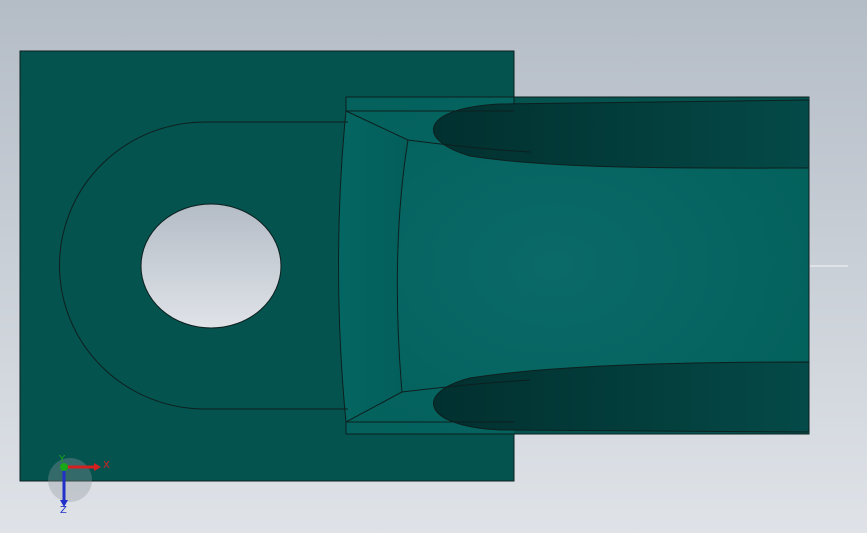  Describe the element at coordinates (373, 266) in the screenshot. I see `shaft-collar` at that location.